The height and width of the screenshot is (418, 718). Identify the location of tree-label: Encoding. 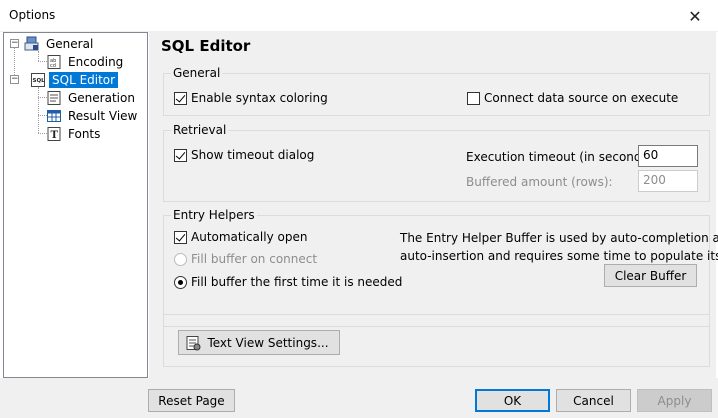
(96, 62).